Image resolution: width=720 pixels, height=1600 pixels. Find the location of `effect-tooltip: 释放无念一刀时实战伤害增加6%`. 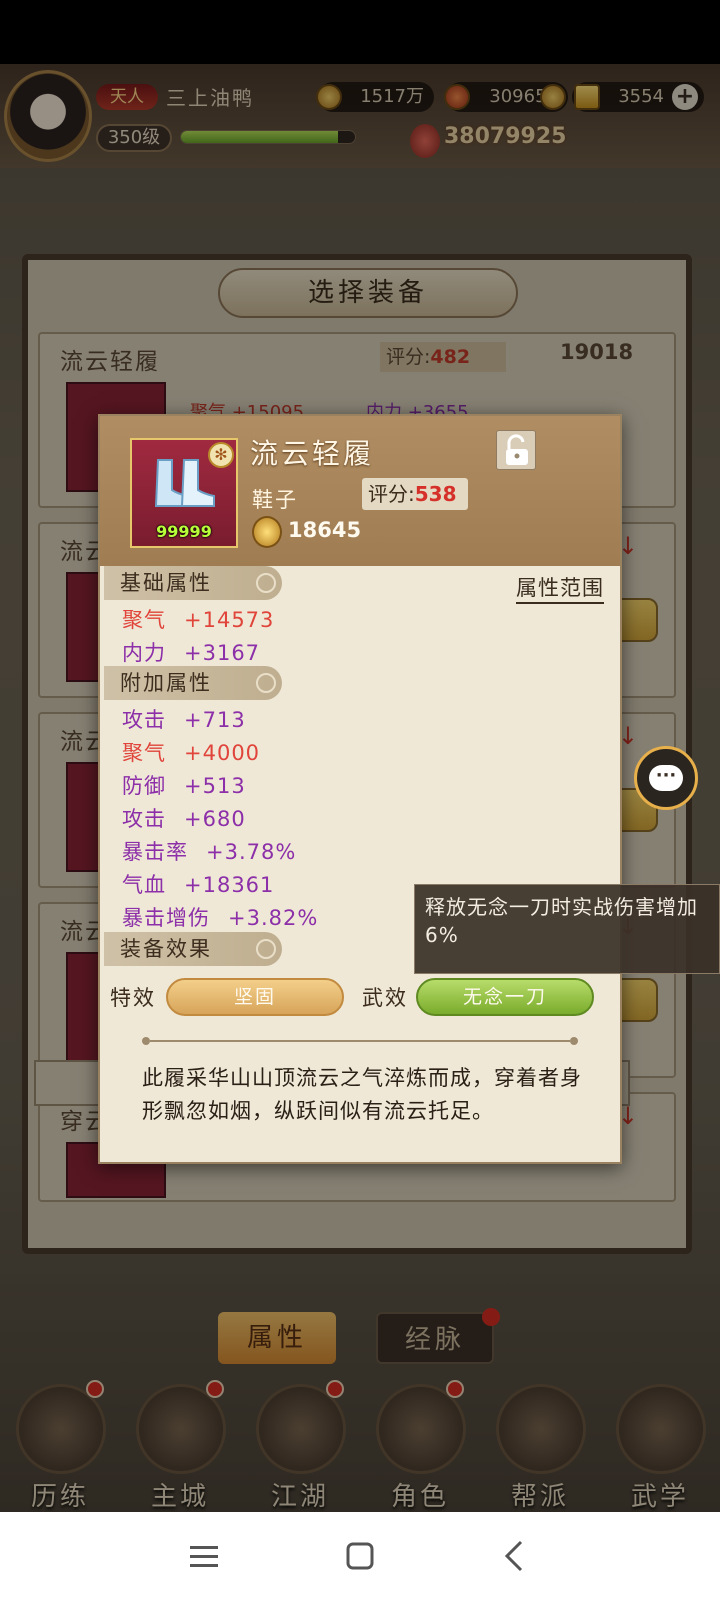

effect-tooltip: 释放无念一刀时实战伤害增加6% is located at coordinates (567, 929).